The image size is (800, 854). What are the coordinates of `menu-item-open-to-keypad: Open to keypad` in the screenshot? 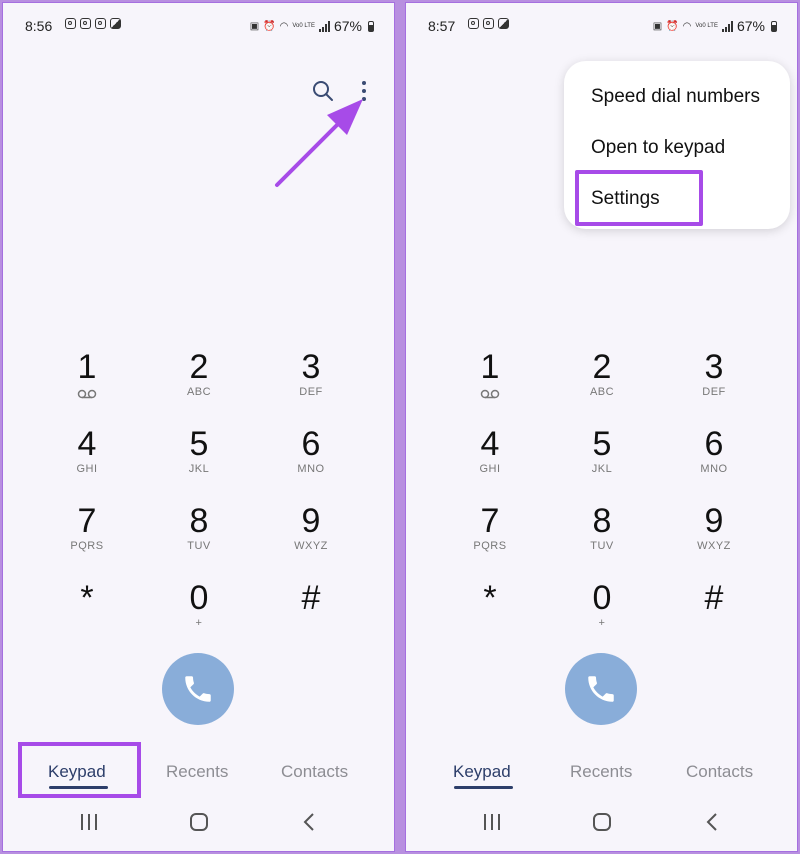 It's located at (658, 148).